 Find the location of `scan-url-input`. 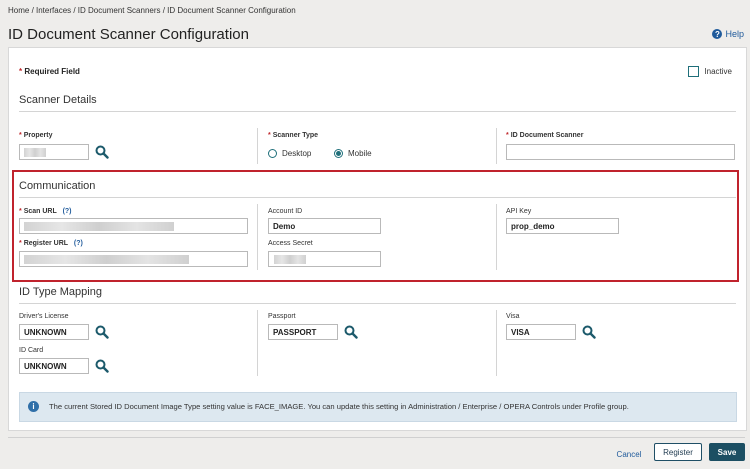

scan-url-input is located at coordinates (133, 226).